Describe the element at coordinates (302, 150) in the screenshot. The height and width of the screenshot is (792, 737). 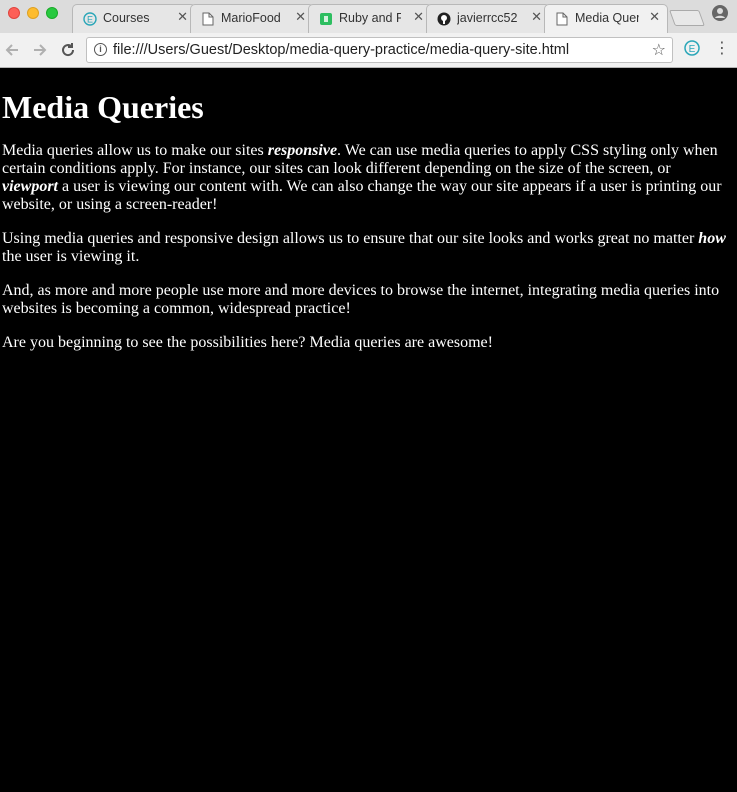
I see `emphasis-responsive: responsive` at that location.